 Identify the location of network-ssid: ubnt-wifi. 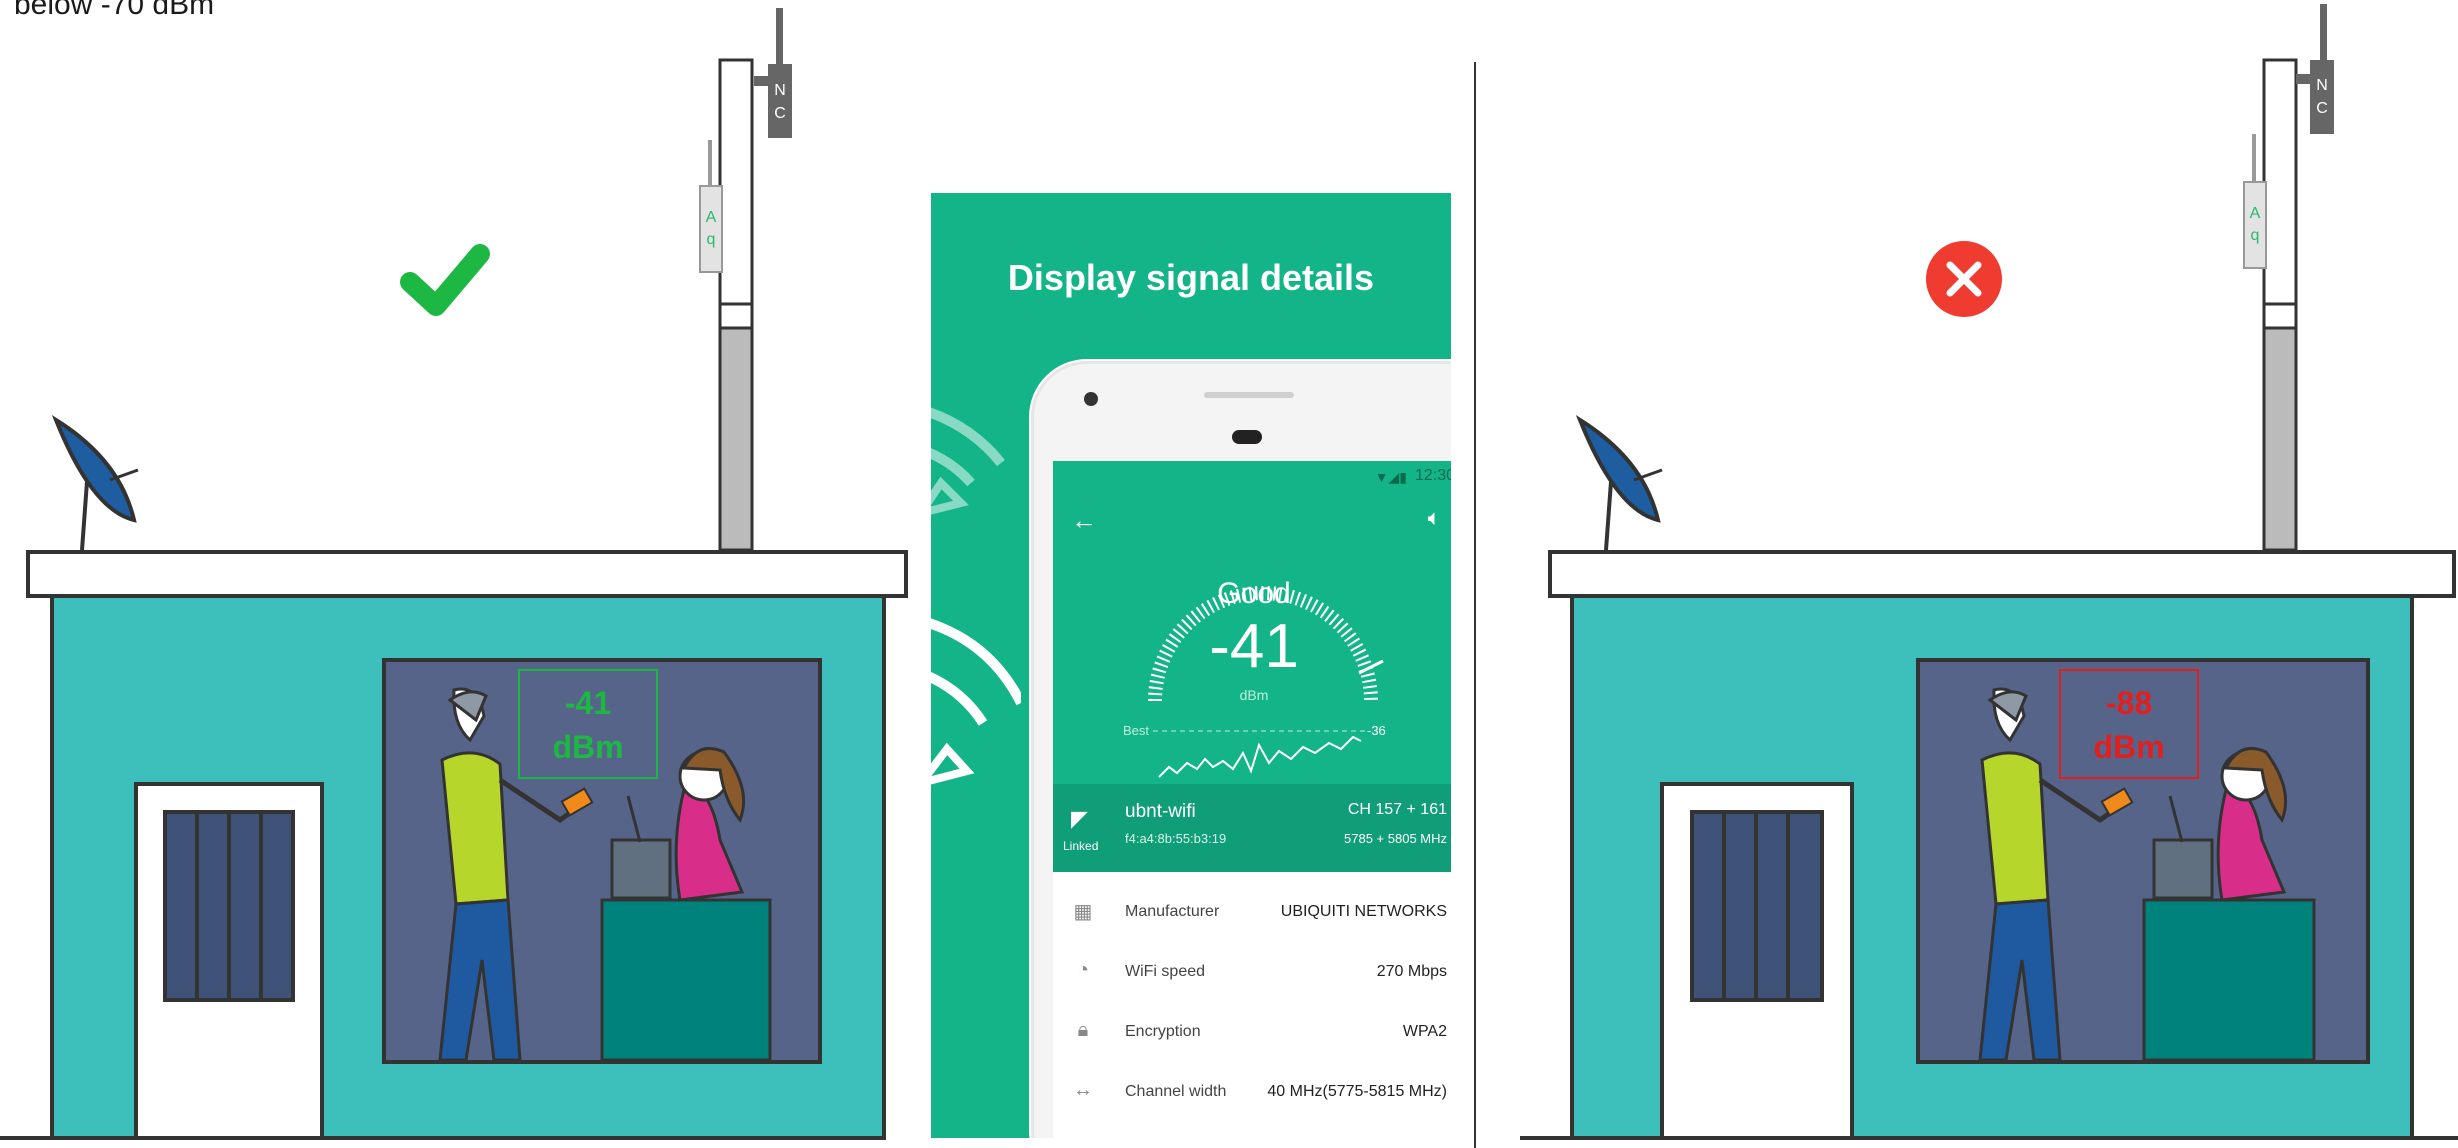
(1160, 811).